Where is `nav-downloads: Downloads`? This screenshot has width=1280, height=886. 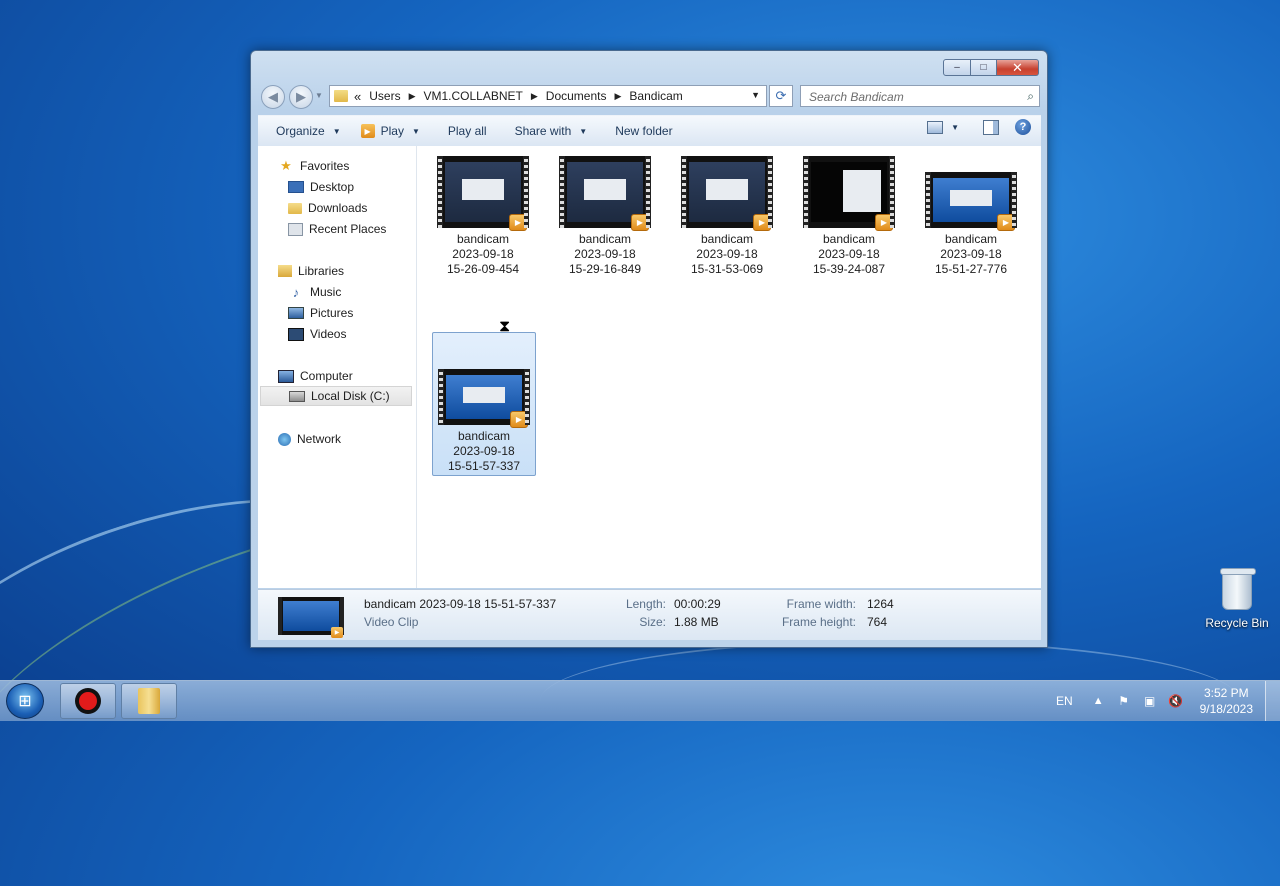
nav-downloads: Downloads is located at coordinates (327, 208).